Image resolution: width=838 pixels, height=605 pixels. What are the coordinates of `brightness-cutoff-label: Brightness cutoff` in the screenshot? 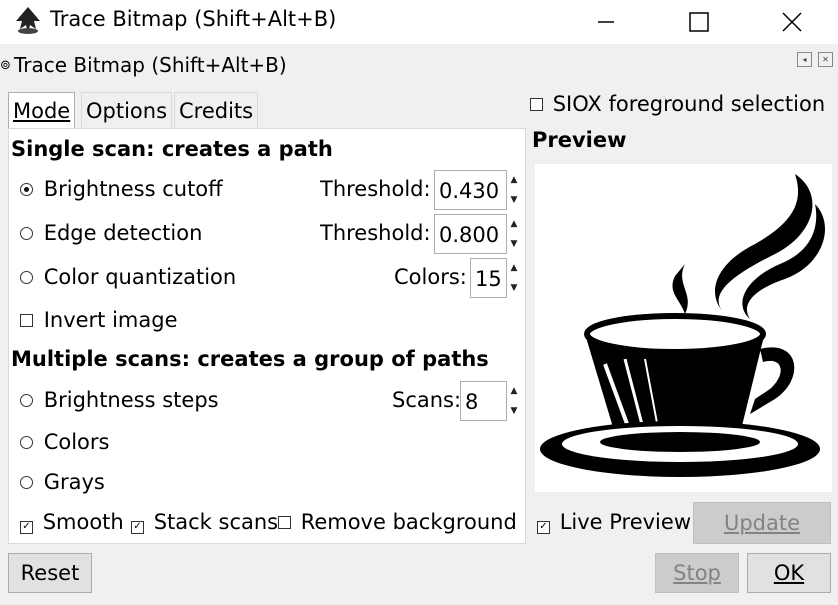 It's located at (133, 189).